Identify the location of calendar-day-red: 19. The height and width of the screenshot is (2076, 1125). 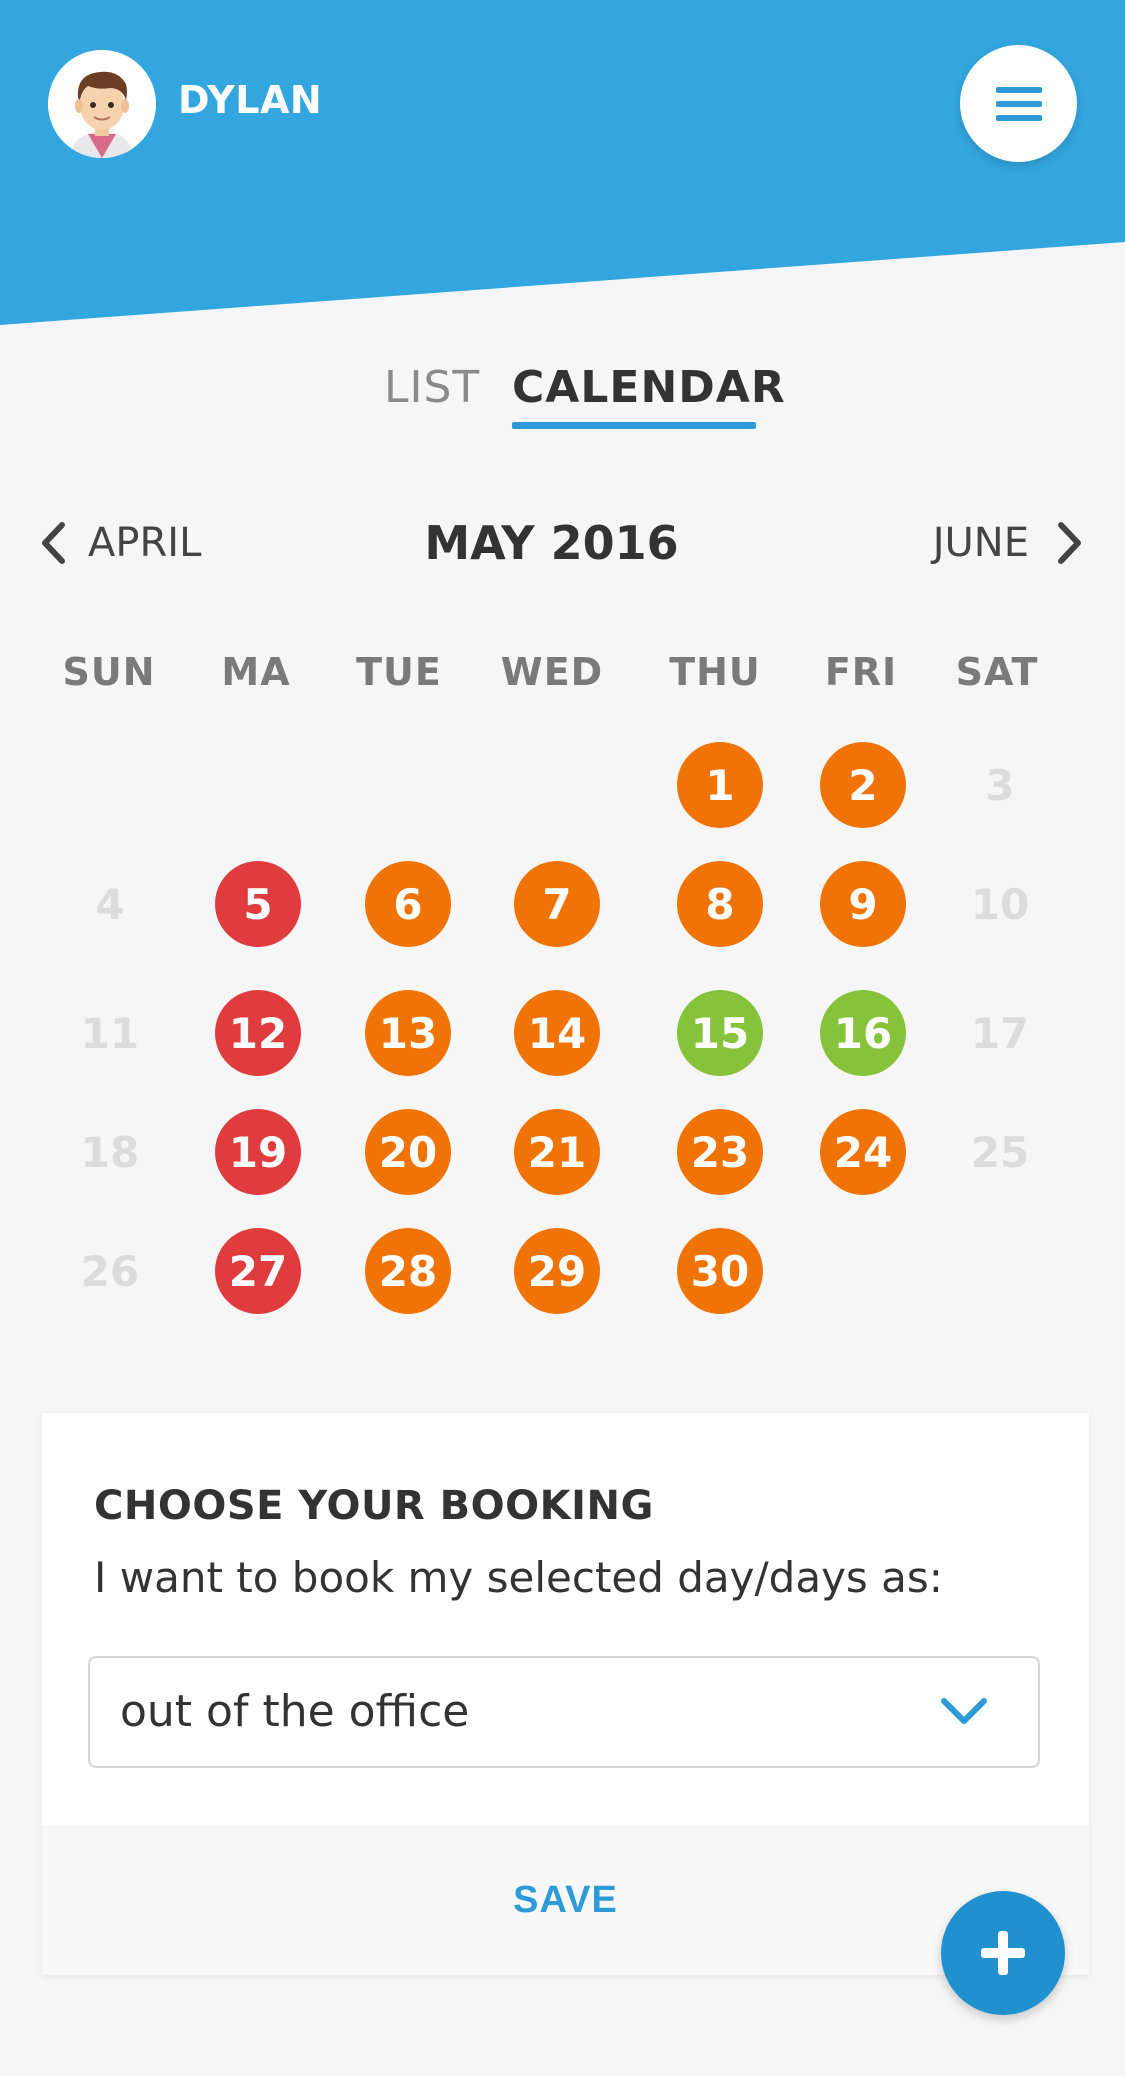
(258, 1152).